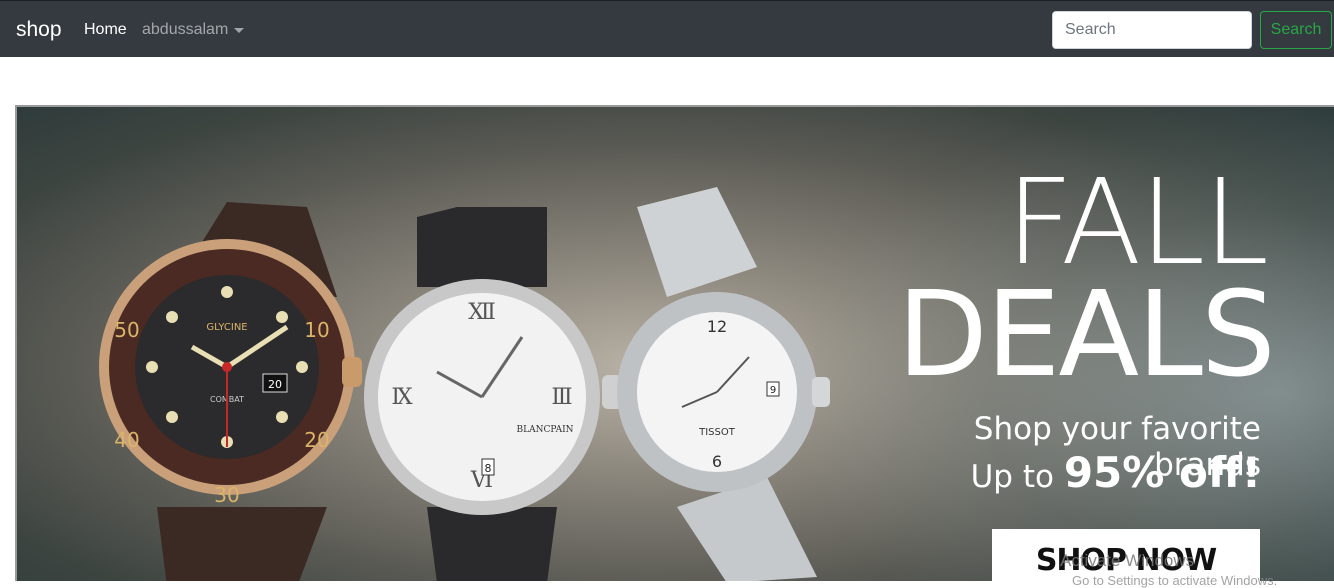 The image size is (1334, 588). Describe the element at coordinates (1162, 472) in the screenshot. I see `offer-discount: 95% off!` at that location.